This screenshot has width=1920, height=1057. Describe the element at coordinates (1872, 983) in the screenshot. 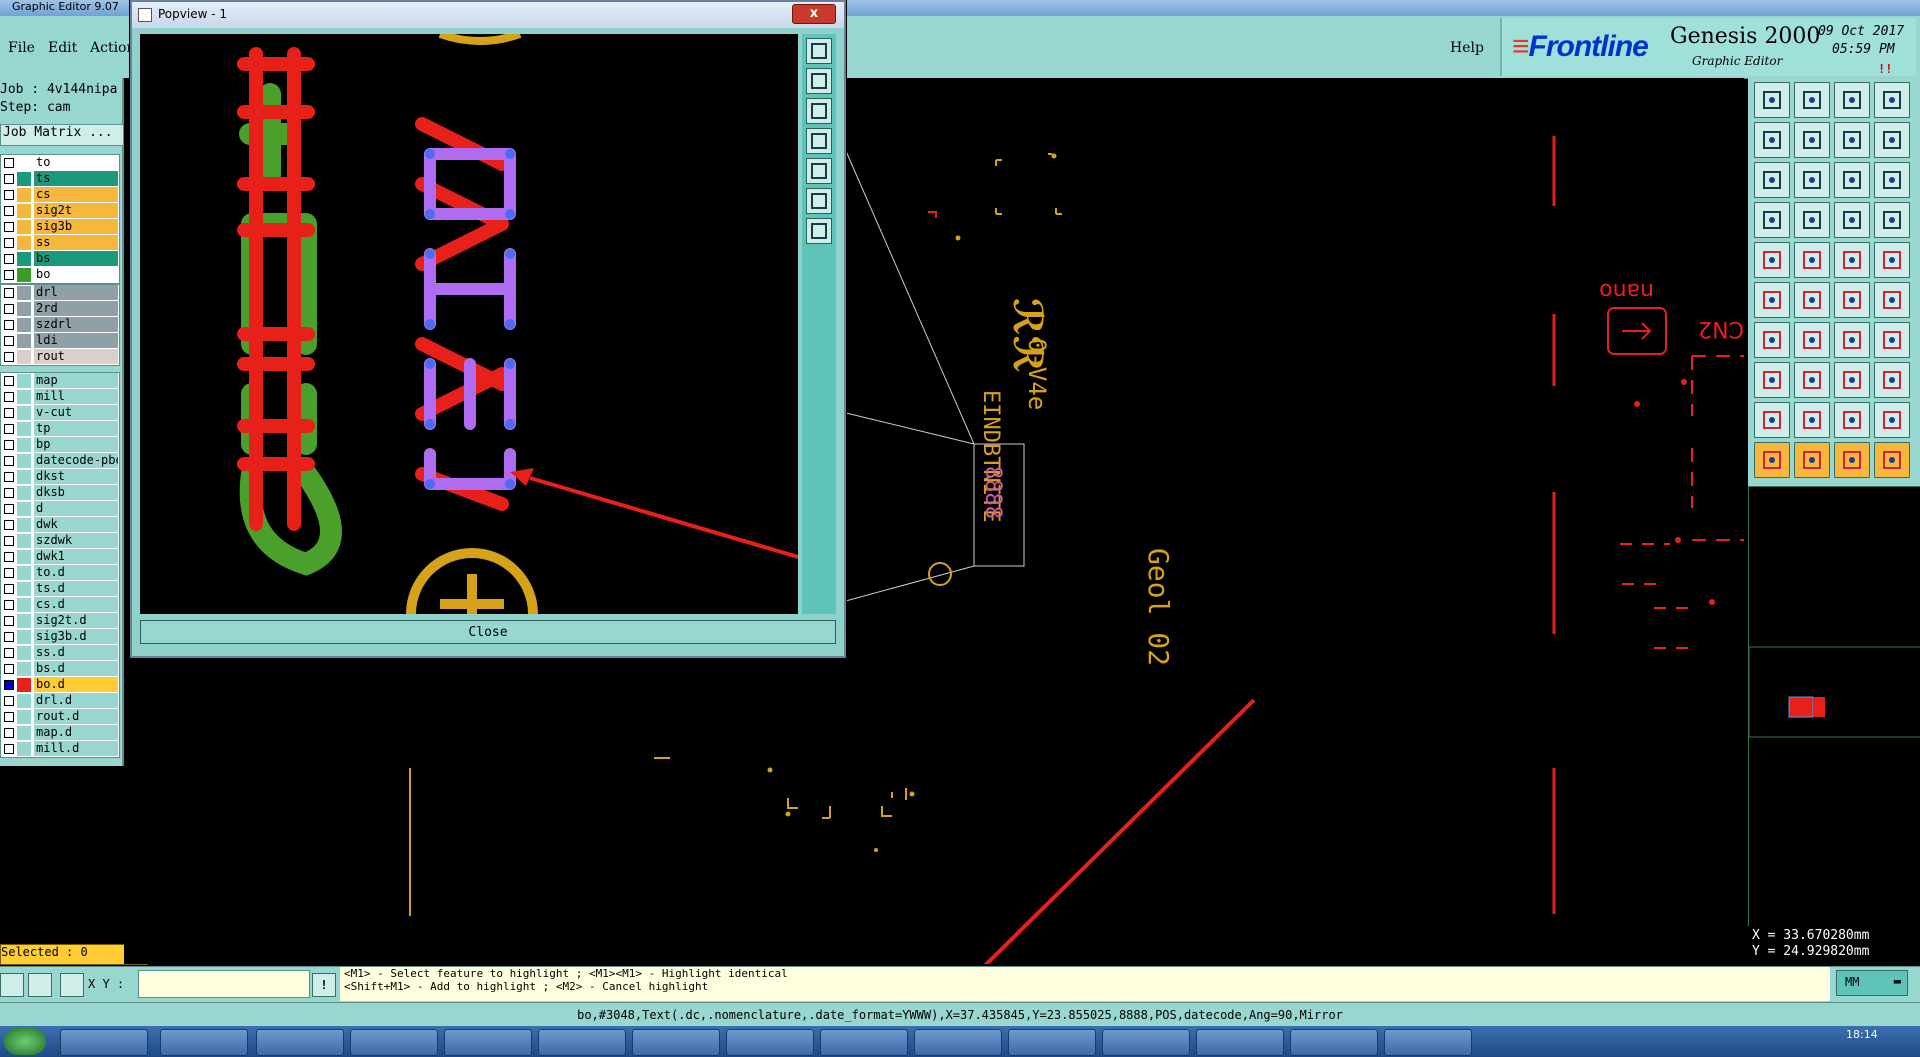

I see `units-select: MM ▬` at that location.